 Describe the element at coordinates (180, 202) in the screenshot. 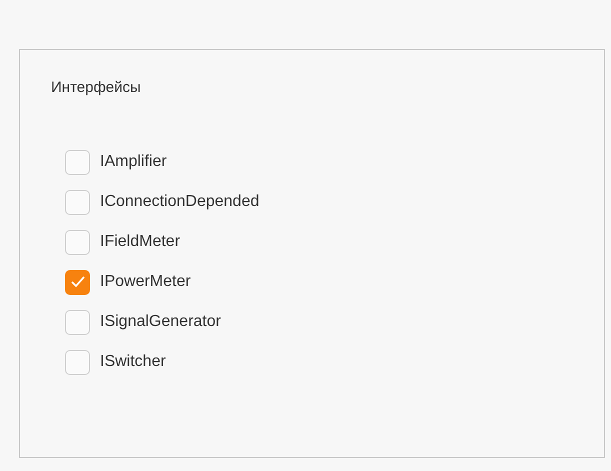

I see `checkbox-label: IConnectionDepended` at that location.